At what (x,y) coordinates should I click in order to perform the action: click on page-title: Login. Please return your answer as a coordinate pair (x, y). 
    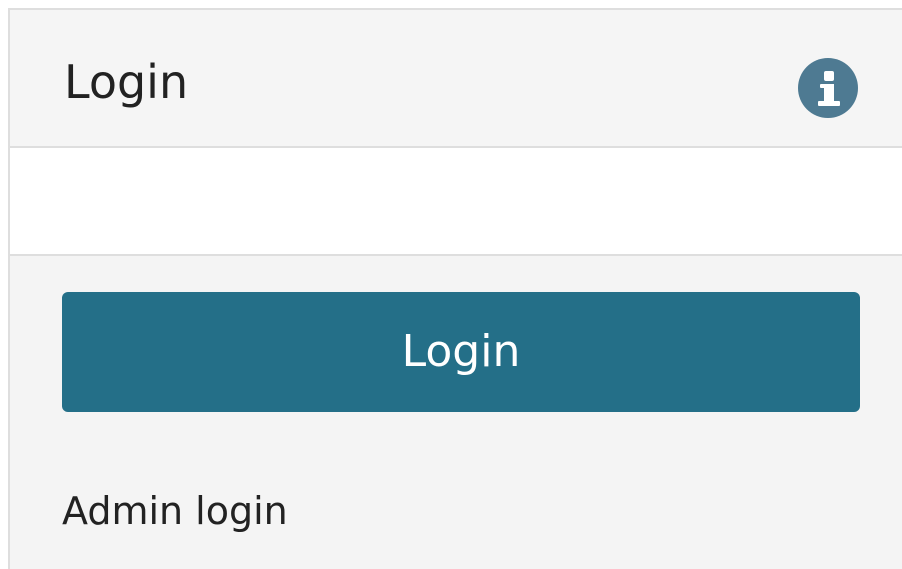
    Looking at the image, I should click on (126, 82).